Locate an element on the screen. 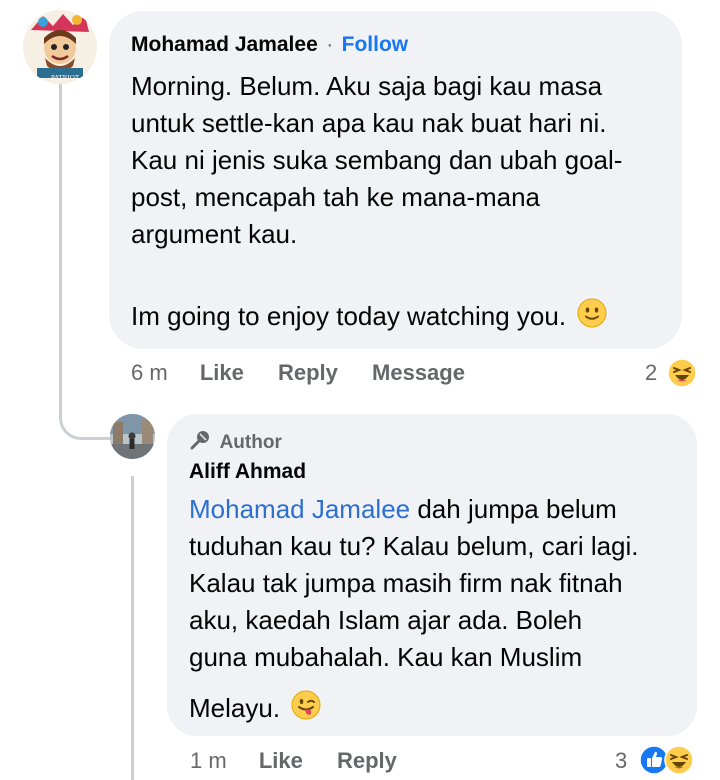  reply-actions: 1 m Like Reply is located at coordinates (293, 761).